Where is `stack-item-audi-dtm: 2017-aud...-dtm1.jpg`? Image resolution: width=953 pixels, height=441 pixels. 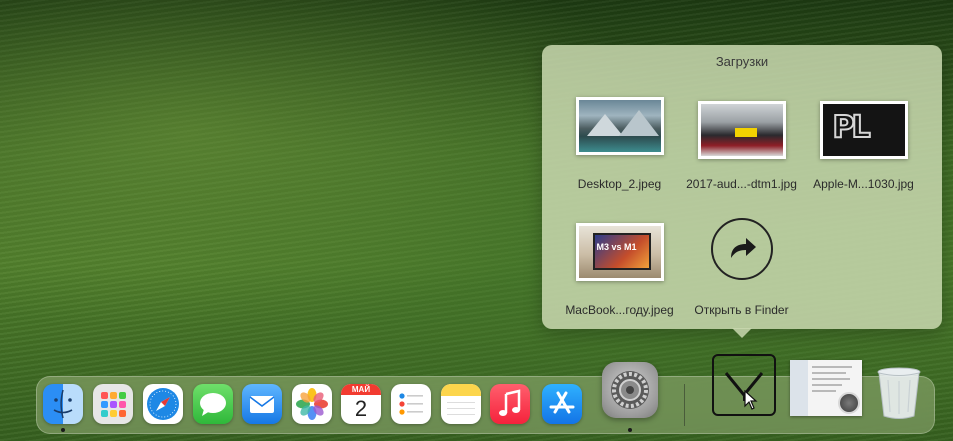
stack-item-audi-dtm: 2017-aud...-dtm1.jpg is located at coordinates (741, 157).